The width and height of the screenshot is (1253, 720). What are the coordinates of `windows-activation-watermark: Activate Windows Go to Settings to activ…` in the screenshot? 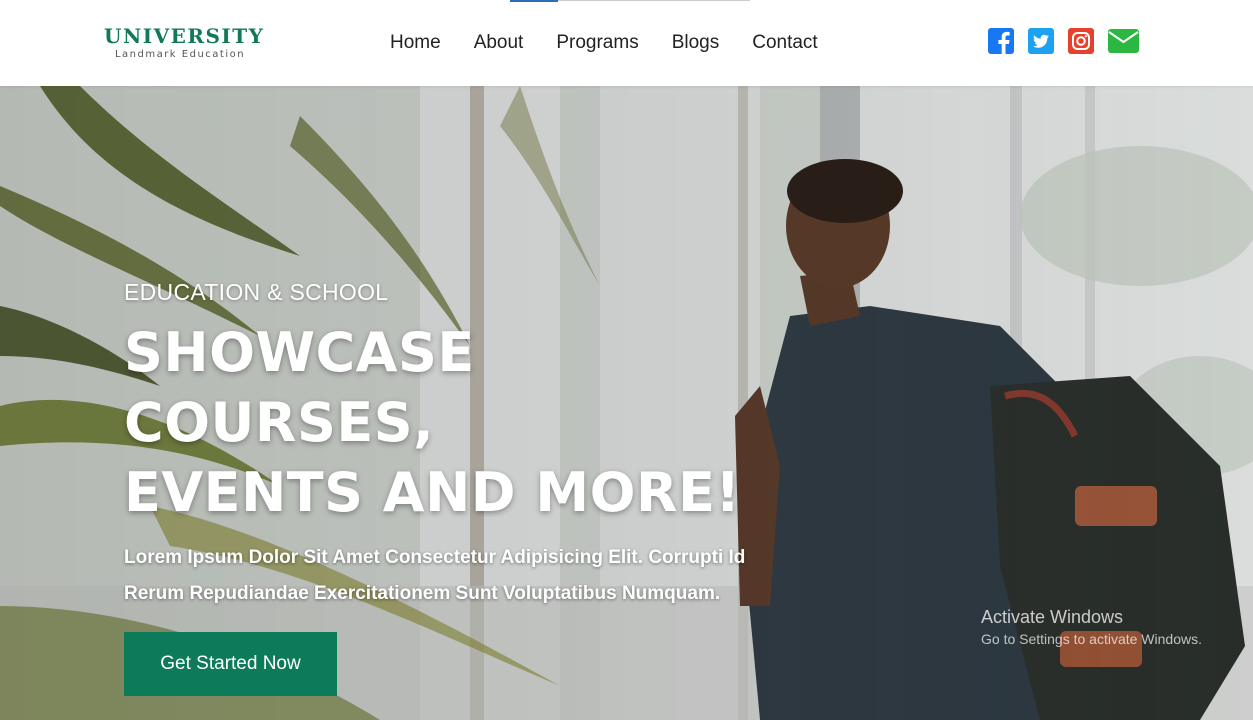 It's located at (1091, 628).